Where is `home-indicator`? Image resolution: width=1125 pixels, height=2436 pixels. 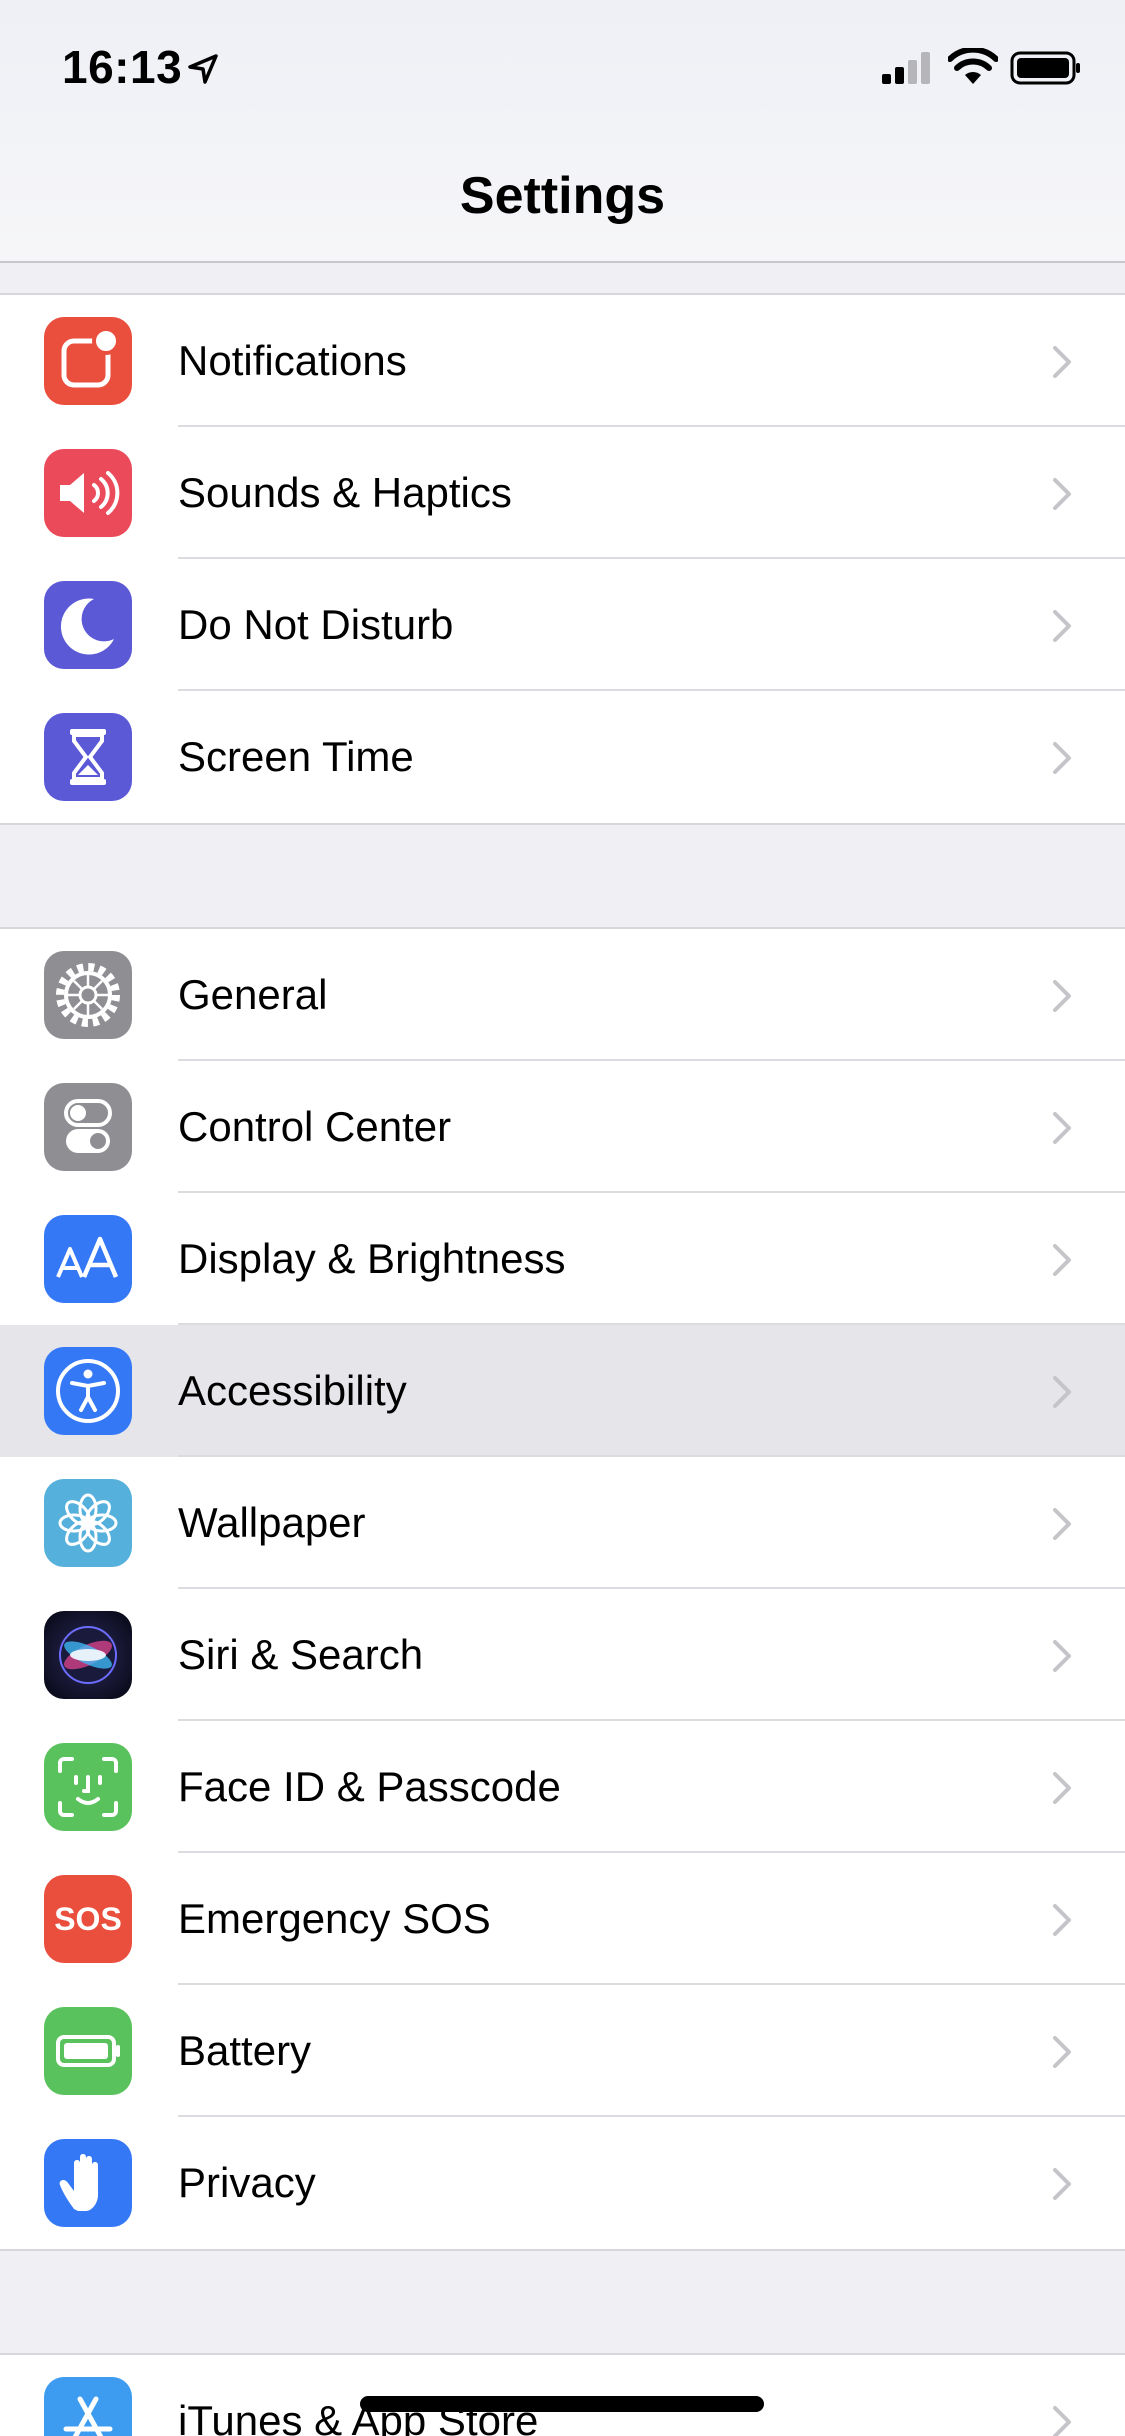
home-indicator is located at coordinates (562, 2404).